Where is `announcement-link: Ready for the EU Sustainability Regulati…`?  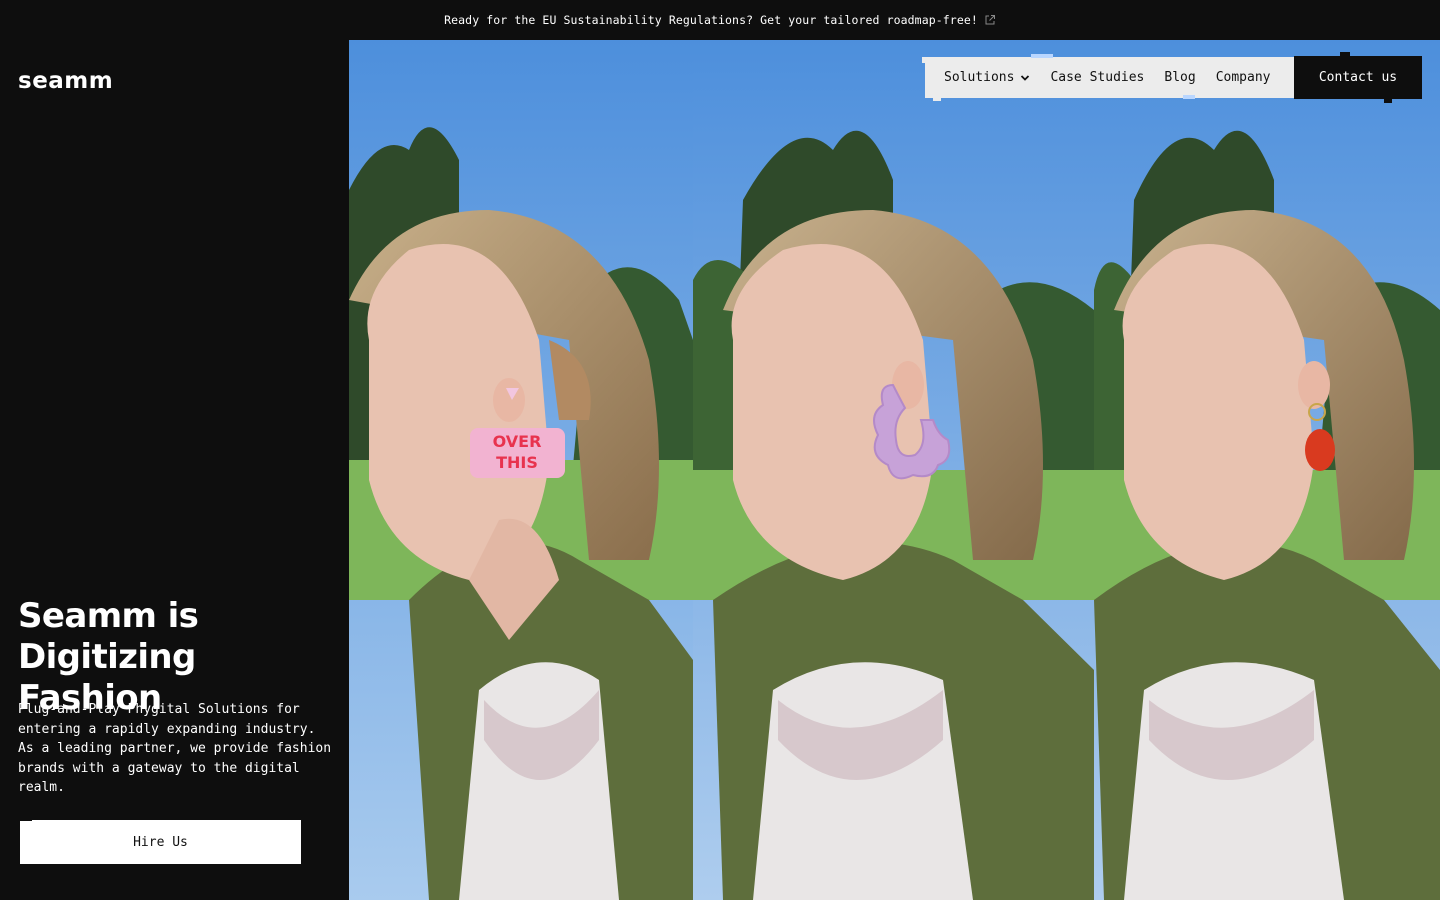 announcement-link: Ready for the EU Sustainability Regulati… is located at coordinates (720, 20).